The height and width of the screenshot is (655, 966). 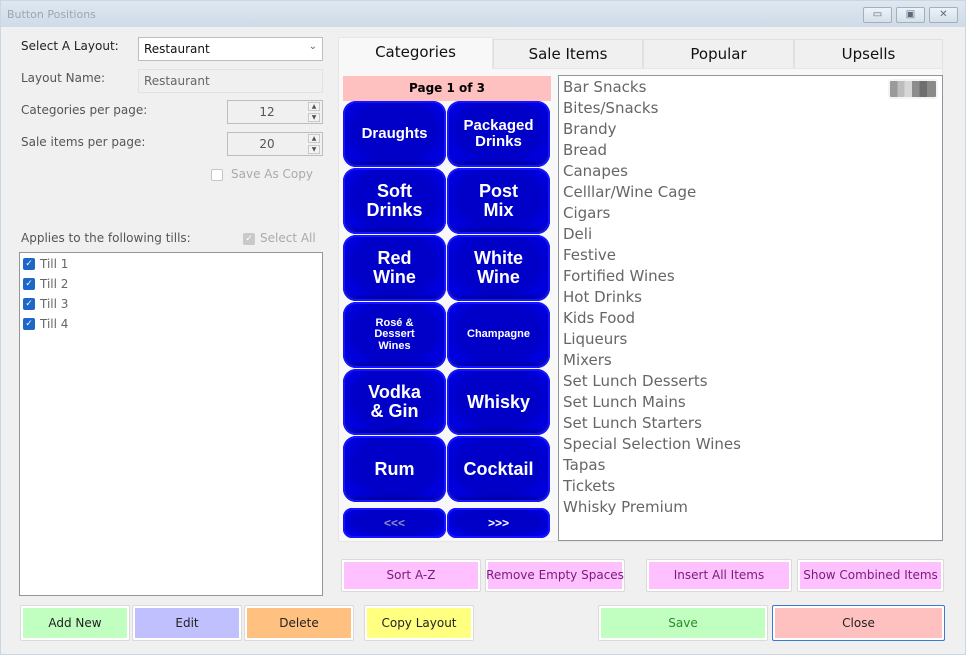 What do you see at coordinates (619, 276) in the screenshot?
I see `list-item: Fortified Wines` at bounding box center [619, 276].